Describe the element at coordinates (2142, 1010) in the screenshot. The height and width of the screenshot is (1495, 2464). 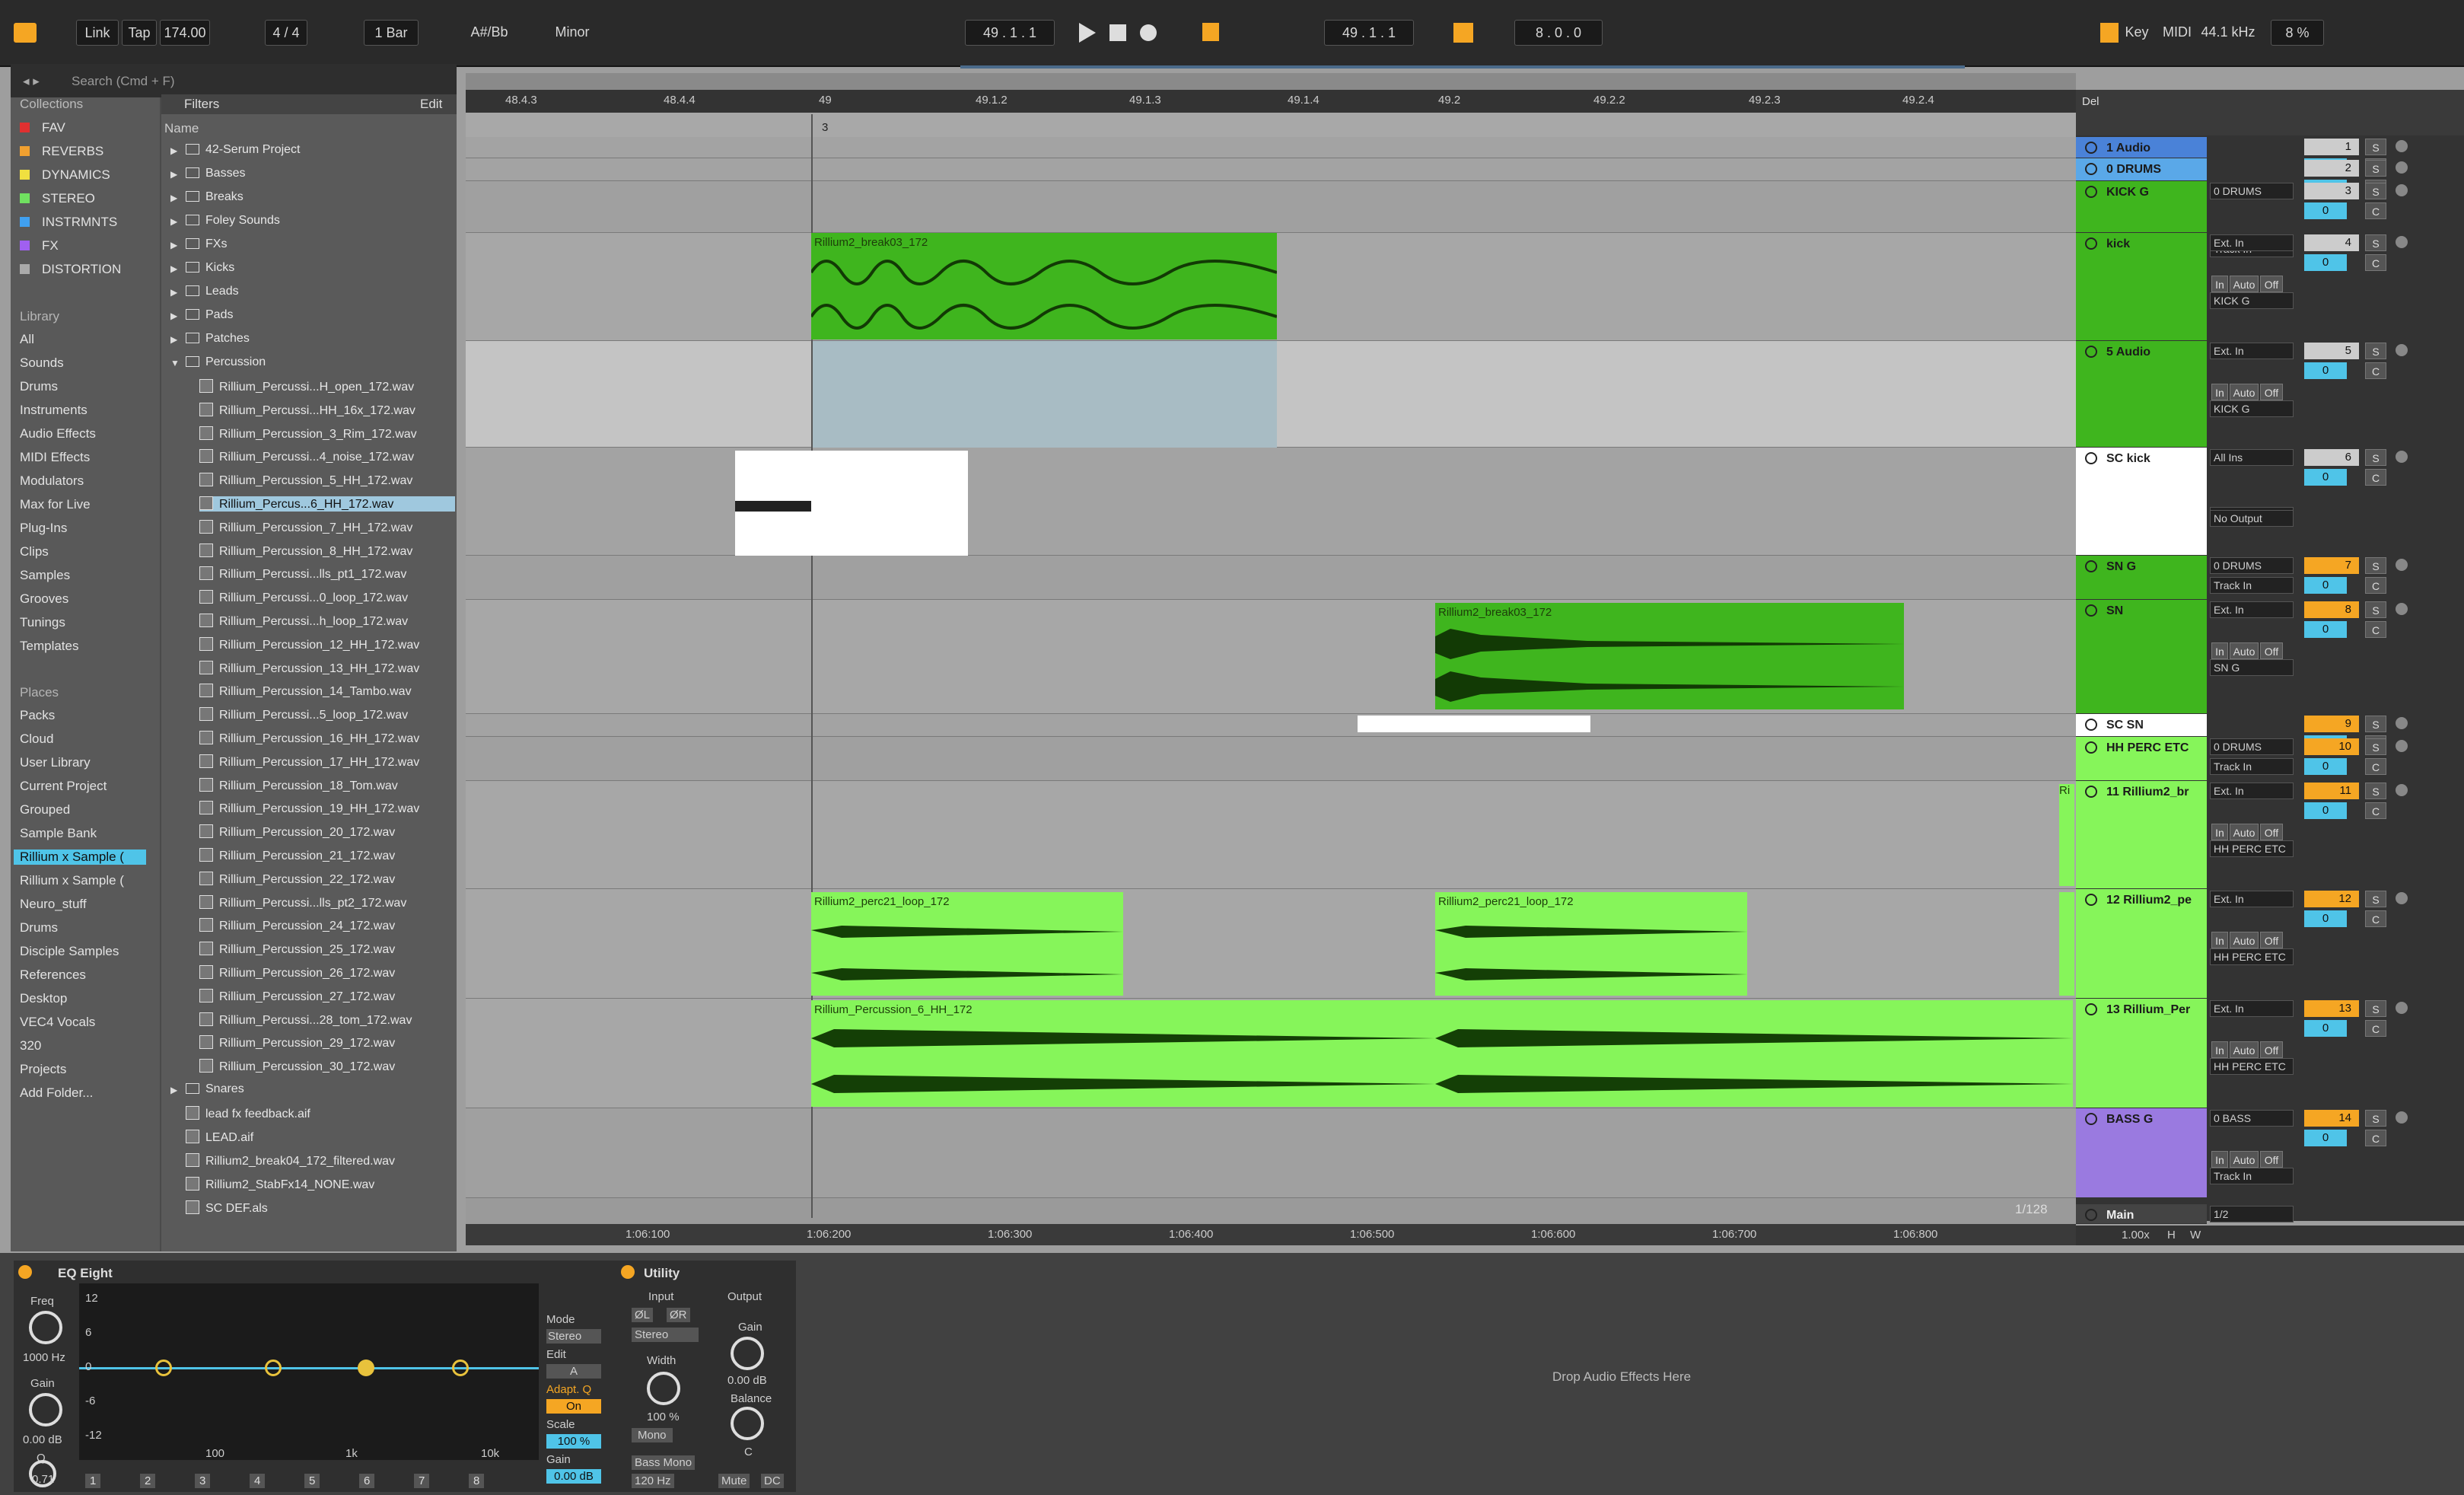
I see `track-name: 13 Rillium_Per` at that location.